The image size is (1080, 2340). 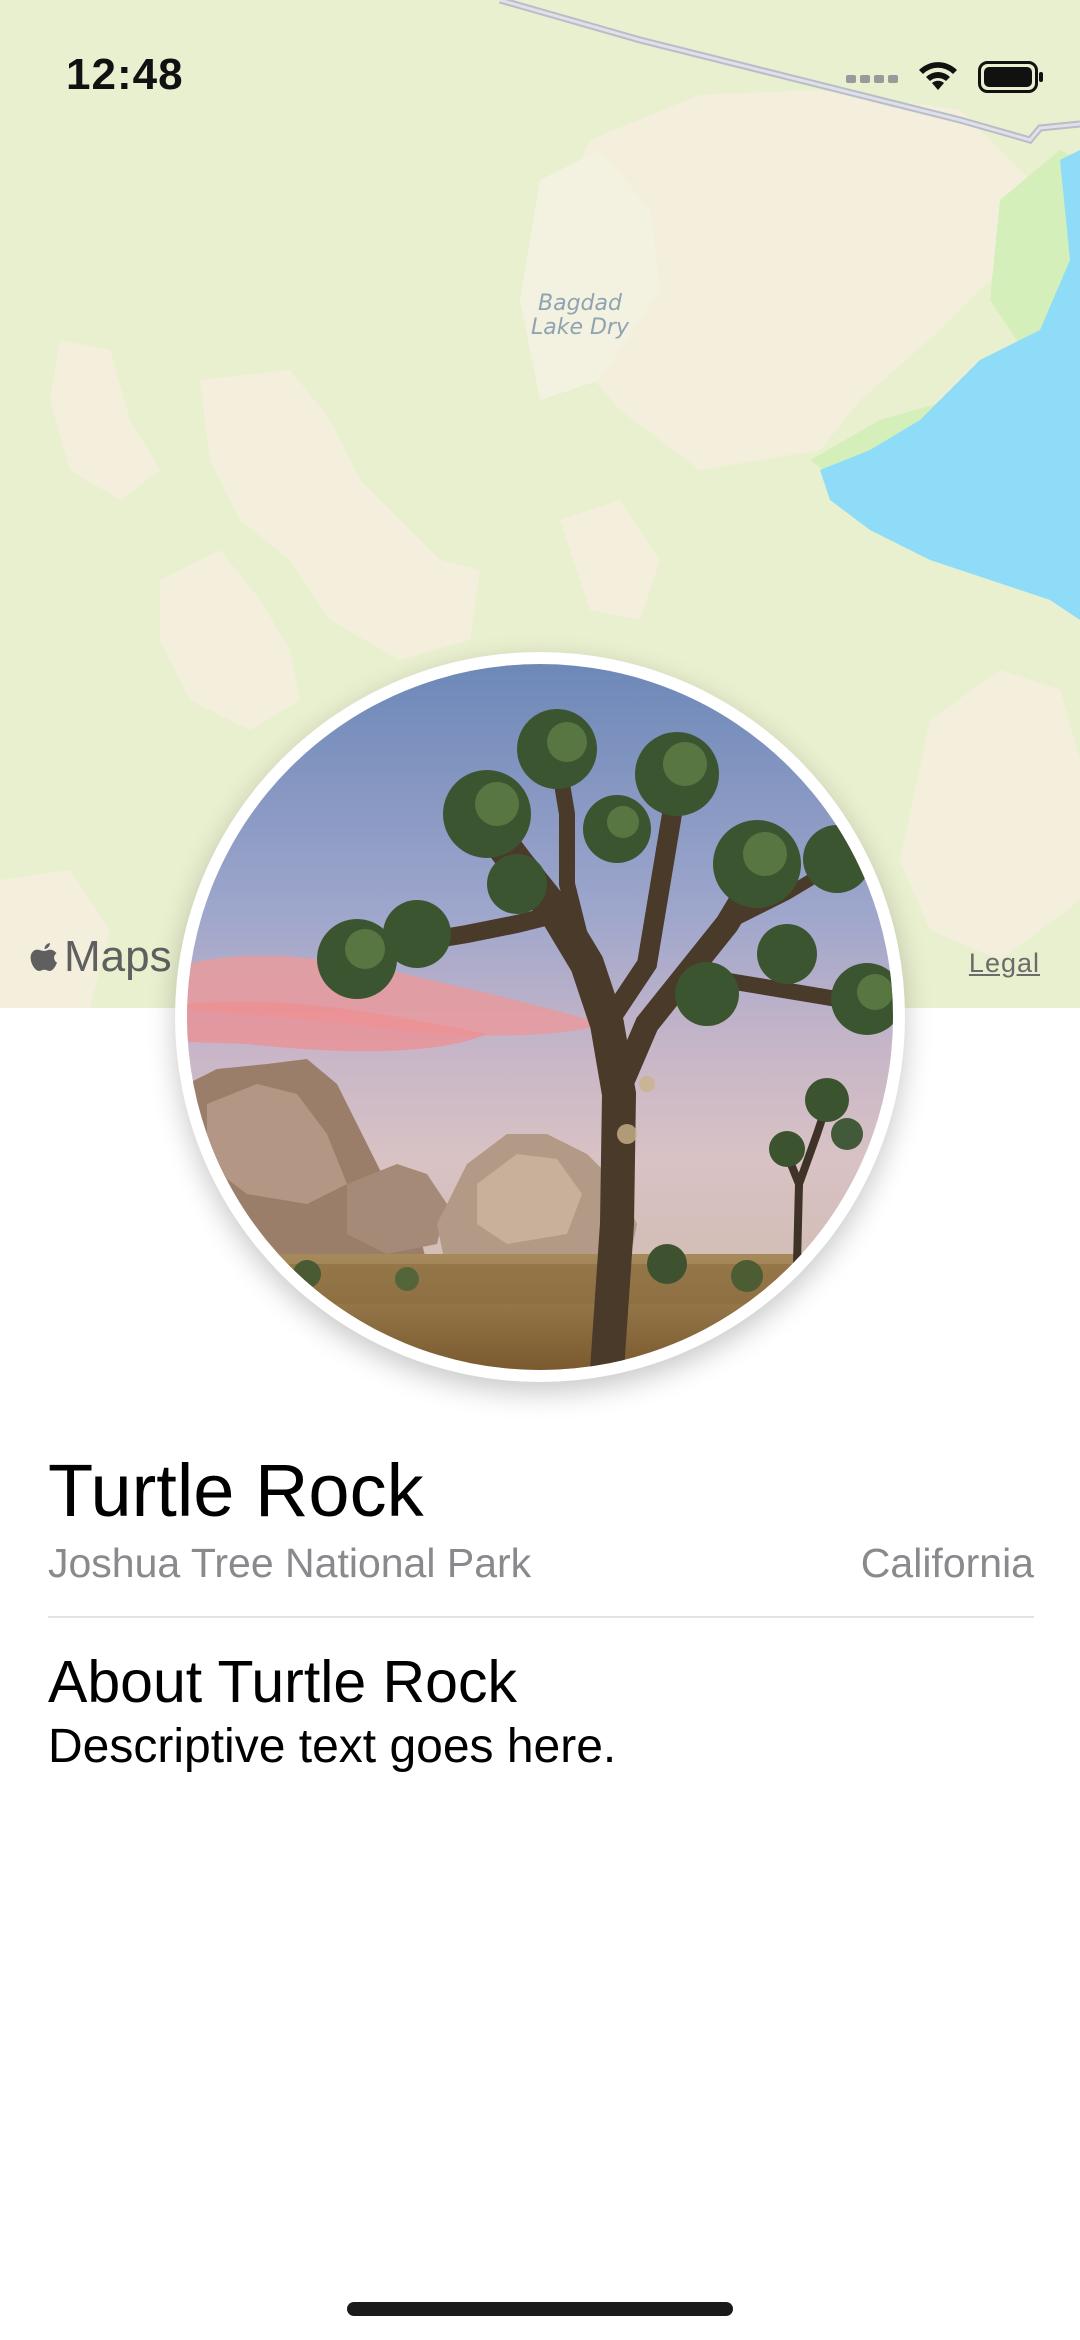 I want to click on park-name: Joshua Tree National Park, so click(x=290, y=1563).